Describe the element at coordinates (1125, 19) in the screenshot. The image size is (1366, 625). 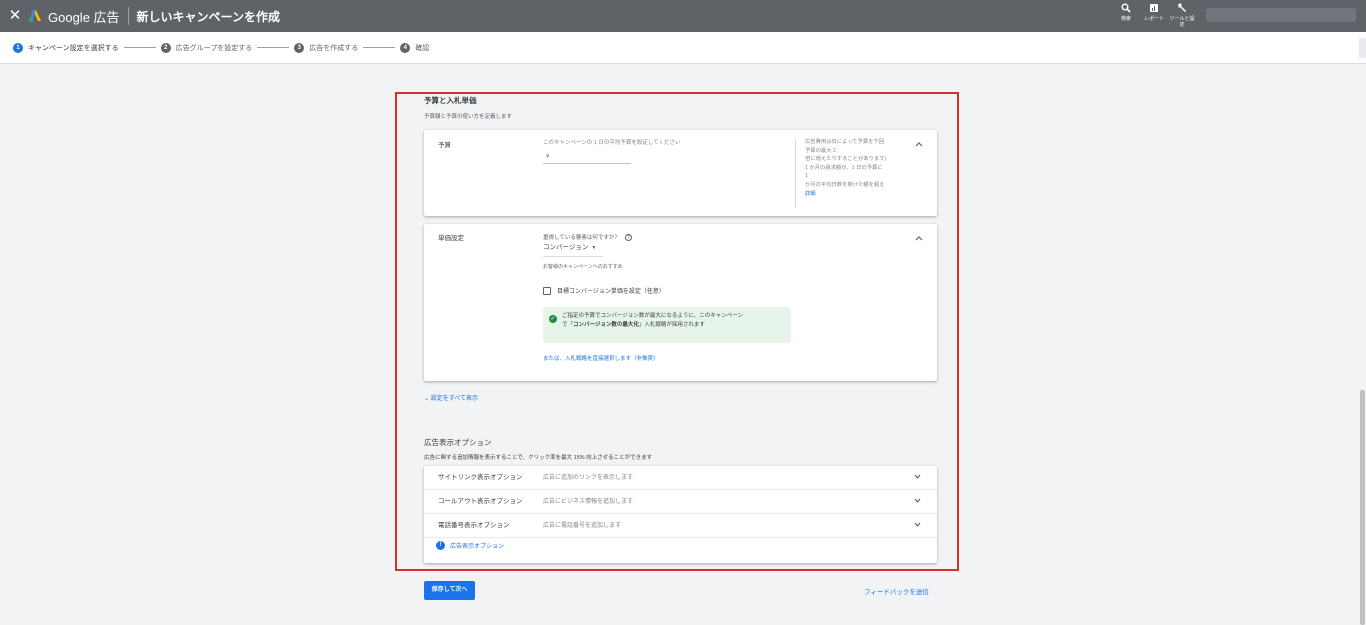
I see `search-label: 検索` at that location.